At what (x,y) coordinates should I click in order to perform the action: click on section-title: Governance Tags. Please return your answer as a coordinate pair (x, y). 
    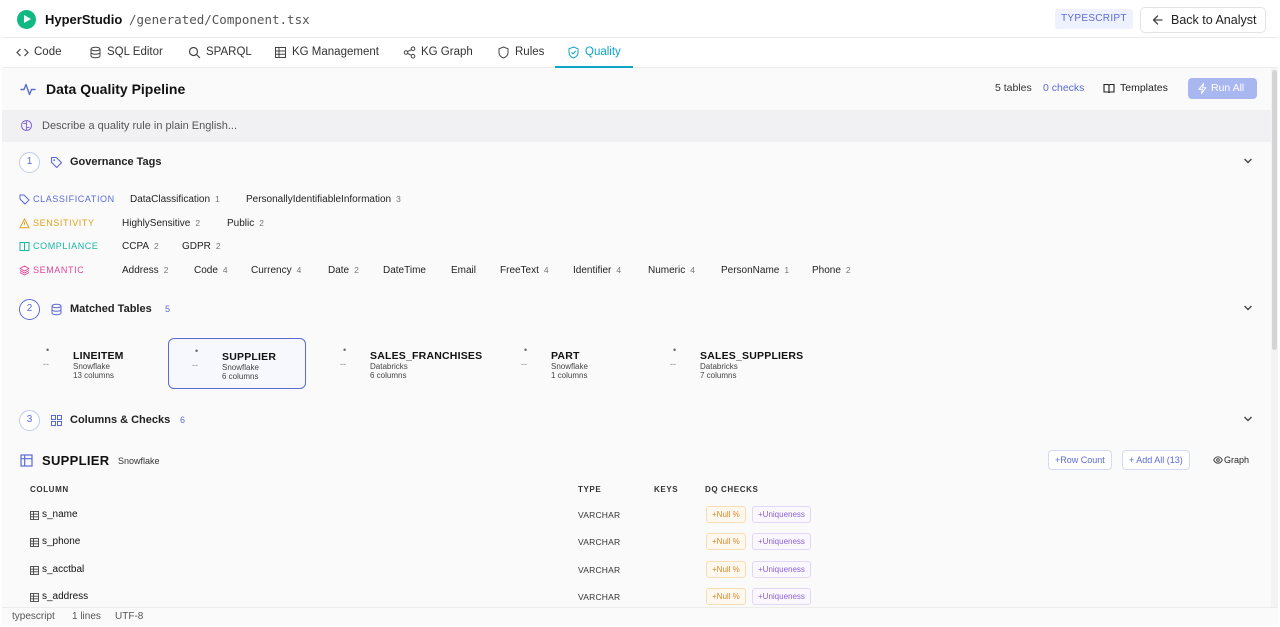
    Looking at the image, I should click on (116, 162).